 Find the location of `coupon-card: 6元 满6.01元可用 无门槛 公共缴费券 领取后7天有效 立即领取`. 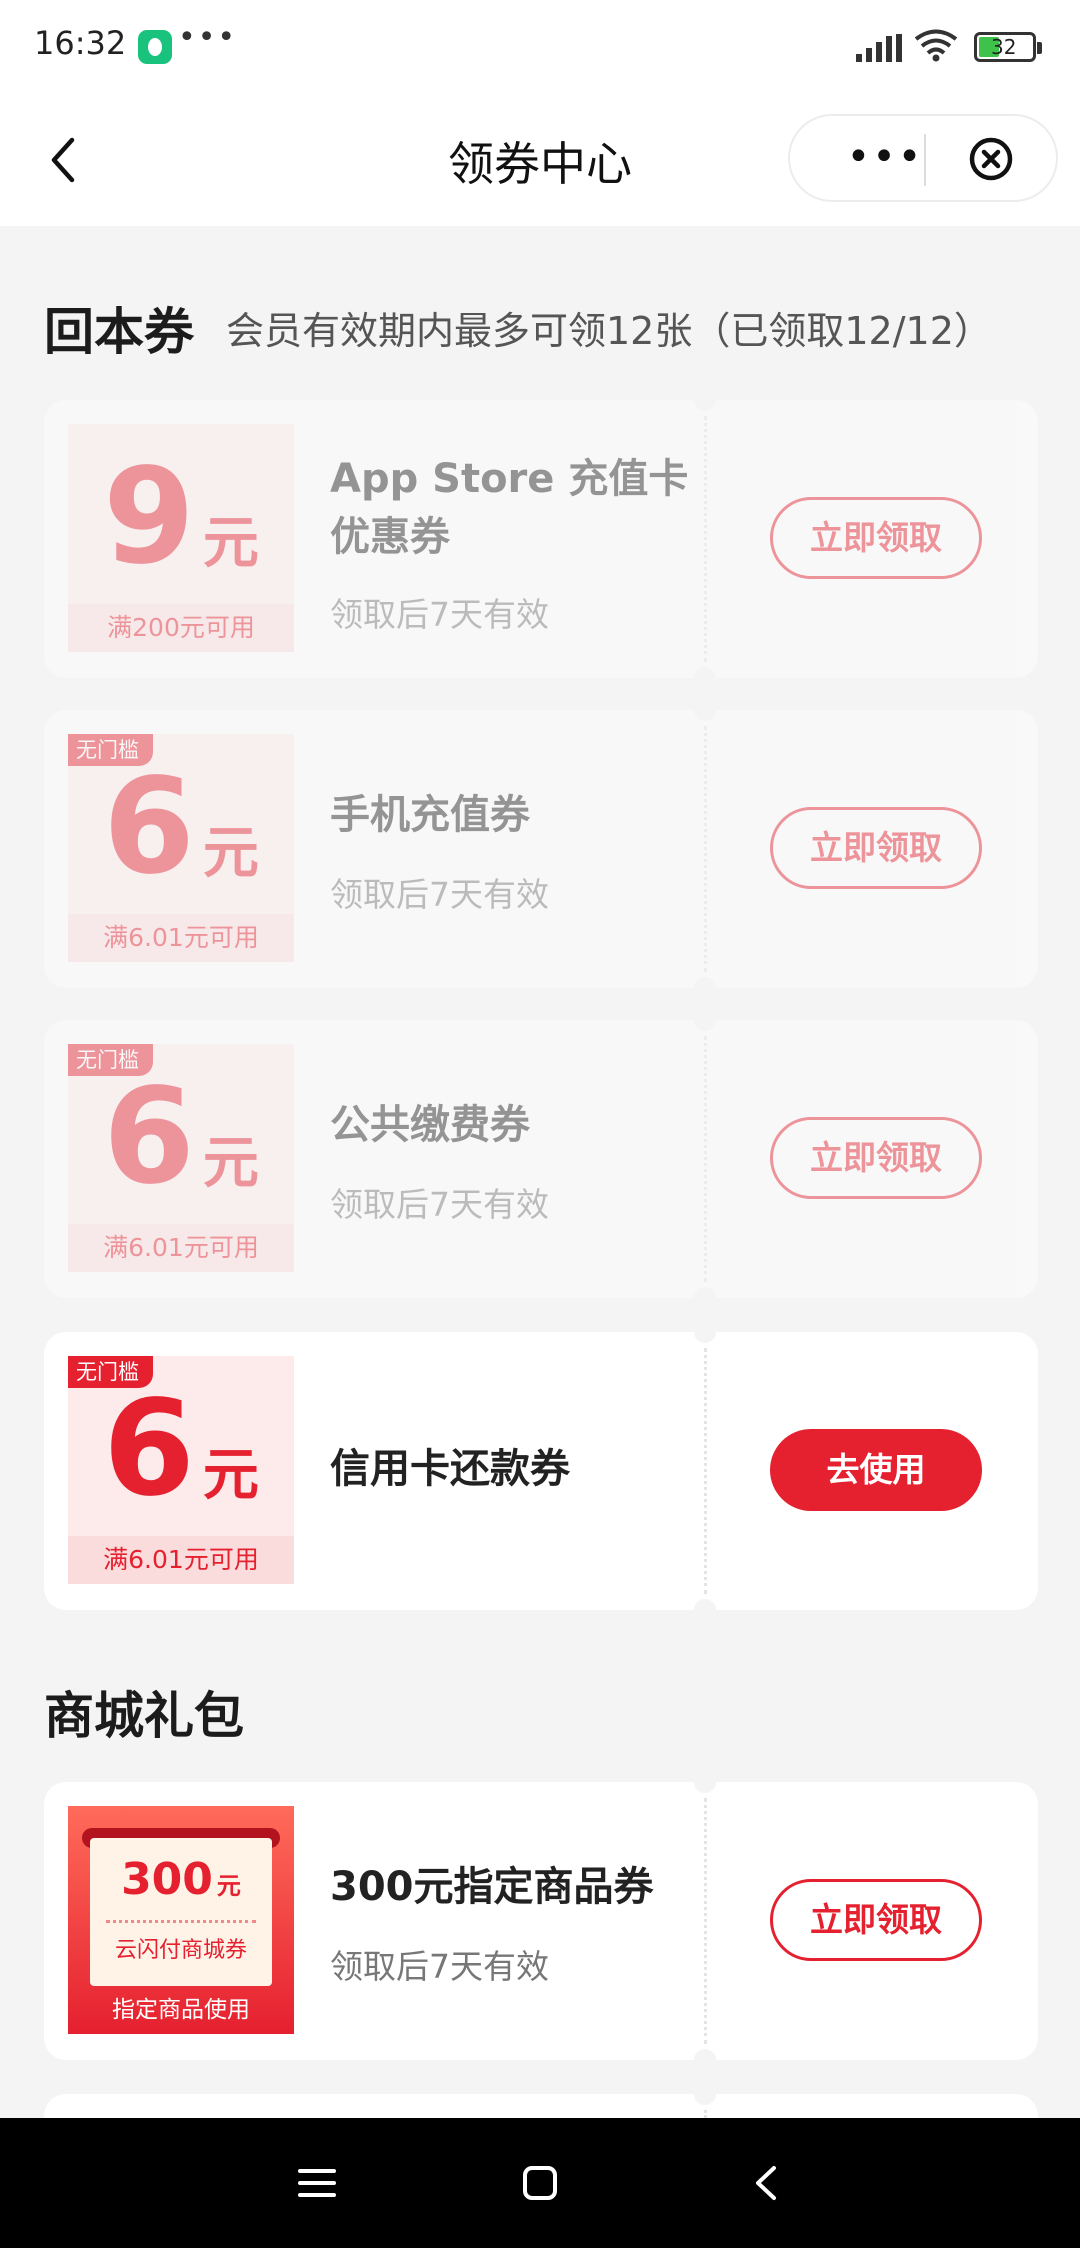

coupon-card: 6元 满6.01元可用 无门槛 公共缴费券 领取后7天有效 立即领取 is located at coordinates (541, 1159).